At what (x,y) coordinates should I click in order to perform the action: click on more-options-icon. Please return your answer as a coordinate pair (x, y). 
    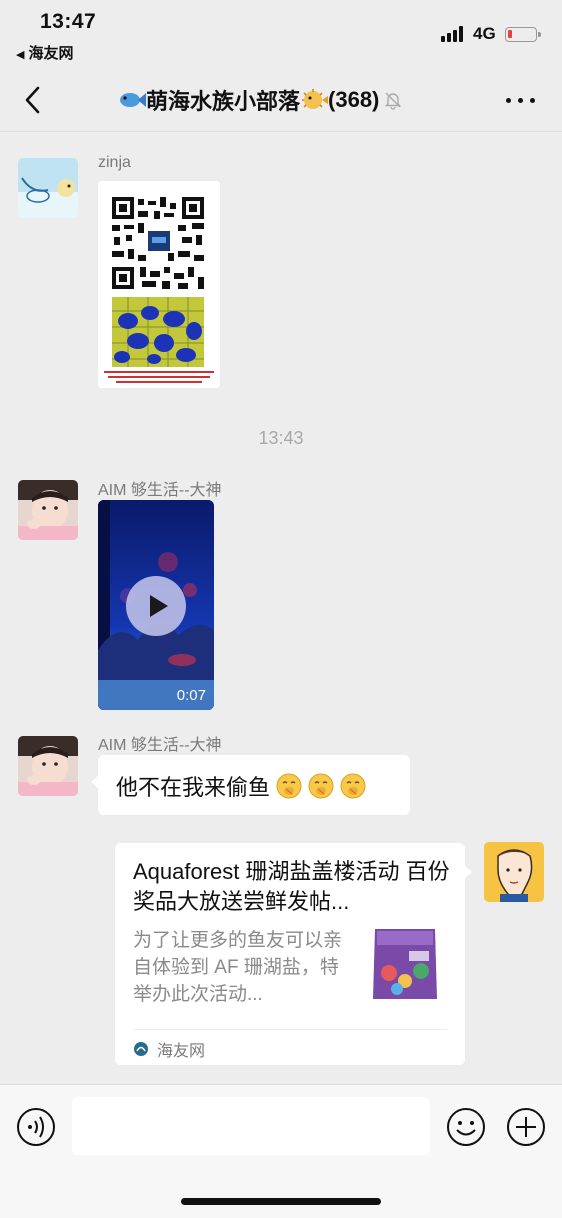
    Looking at the image, I should click on (520, 101).